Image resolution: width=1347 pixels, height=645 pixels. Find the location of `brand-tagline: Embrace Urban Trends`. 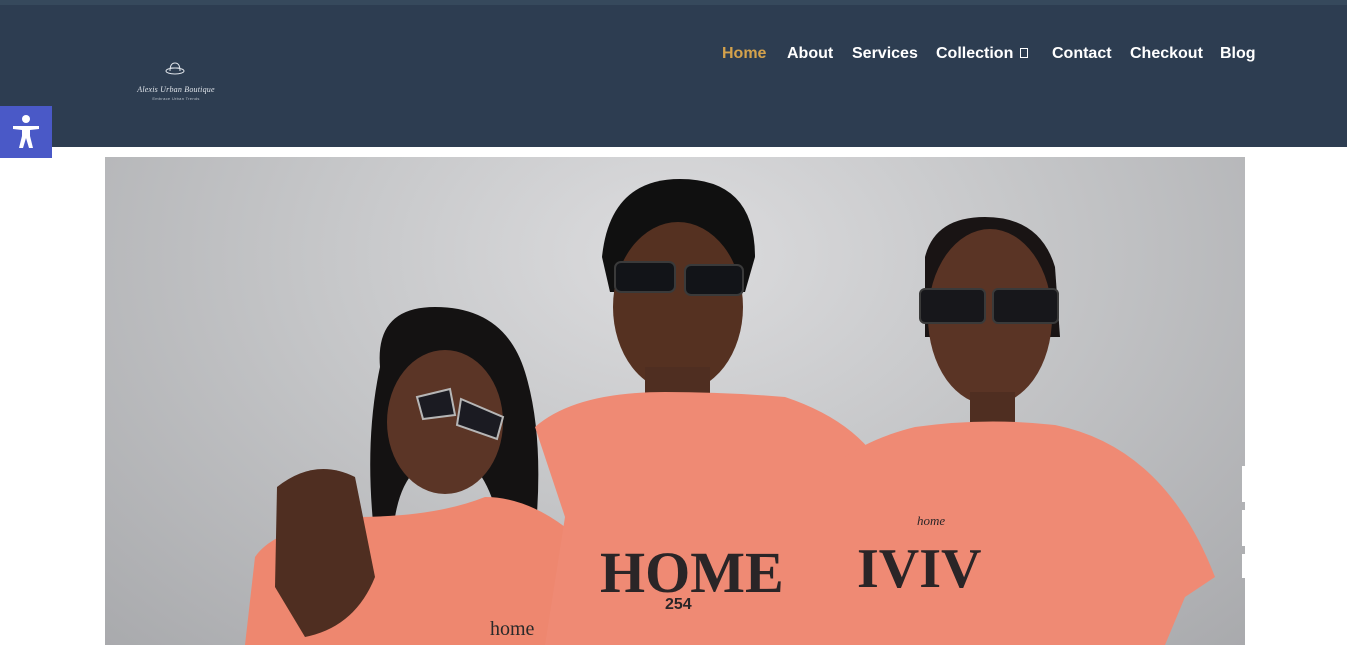

brand-tagline: Embrace Urban Trends is located at coordinates (176, 98).